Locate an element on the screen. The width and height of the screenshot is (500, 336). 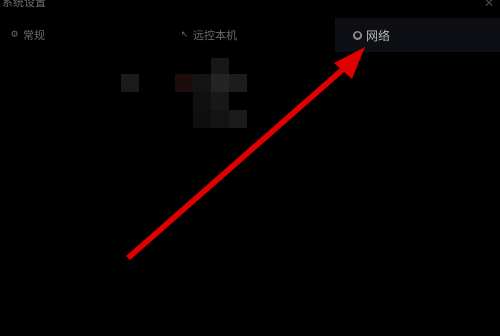
window-title: 系统设置 is located at coordinates (24, 4).